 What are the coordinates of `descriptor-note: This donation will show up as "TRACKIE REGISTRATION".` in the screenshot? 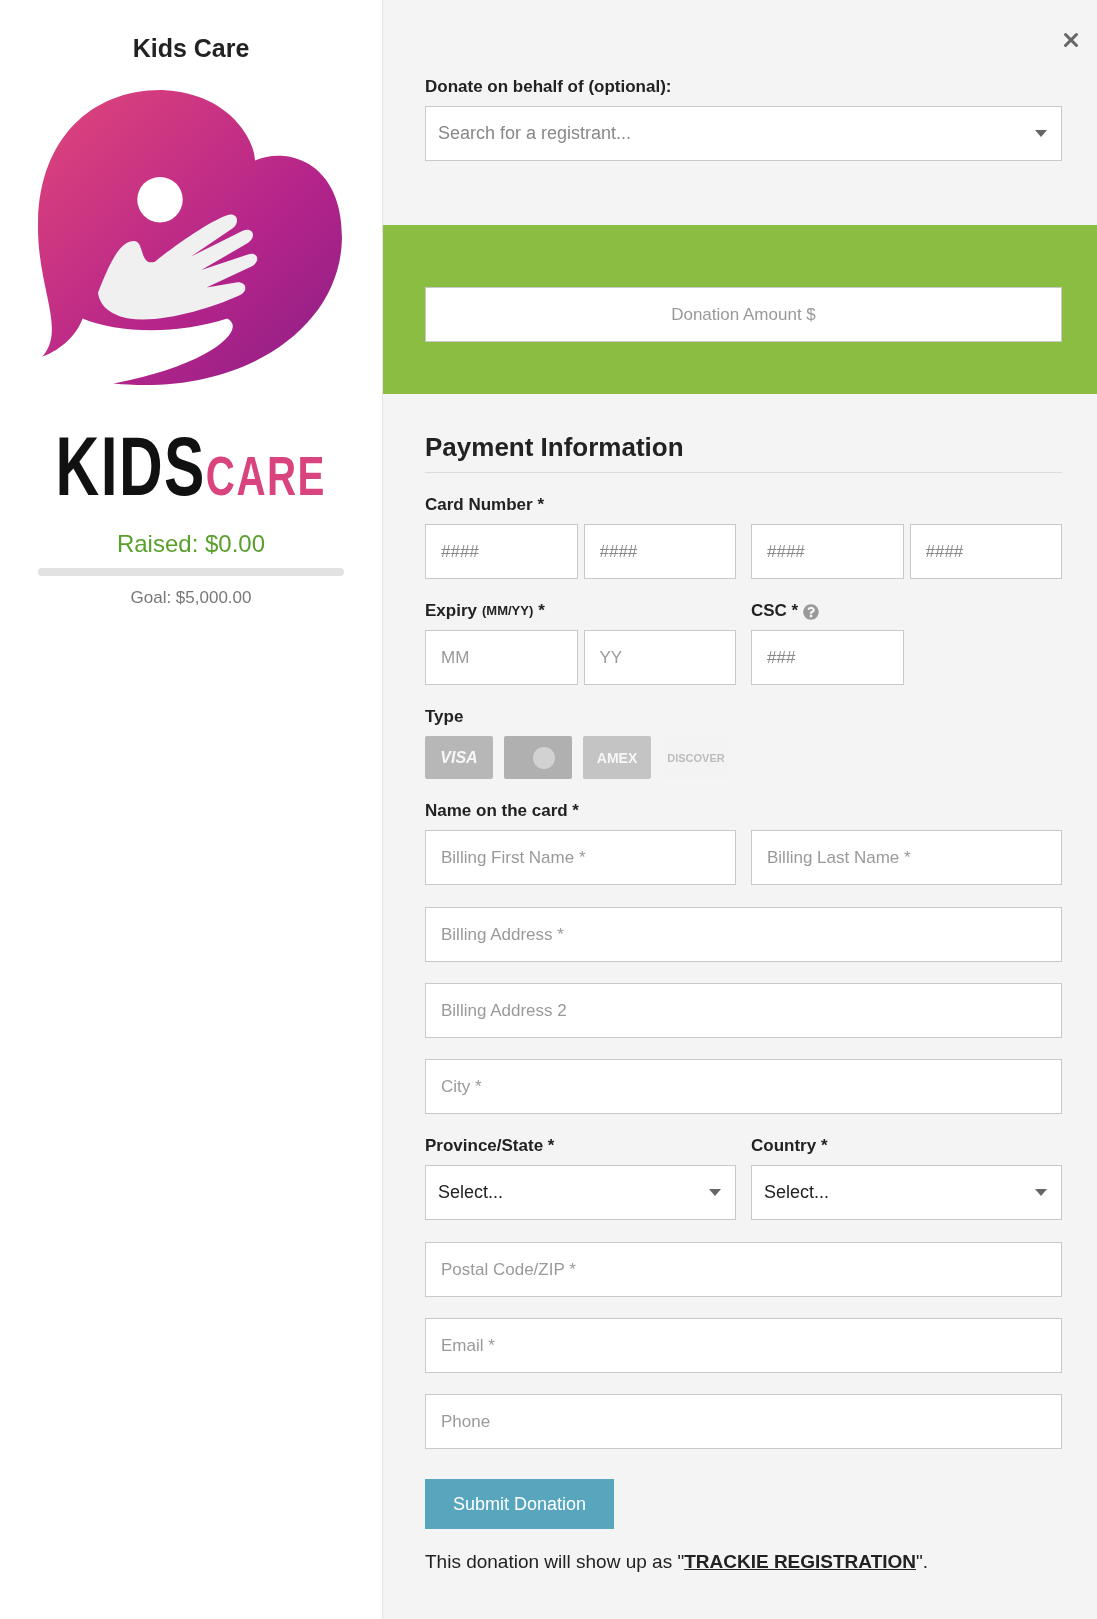 It's located at (677, 1562).